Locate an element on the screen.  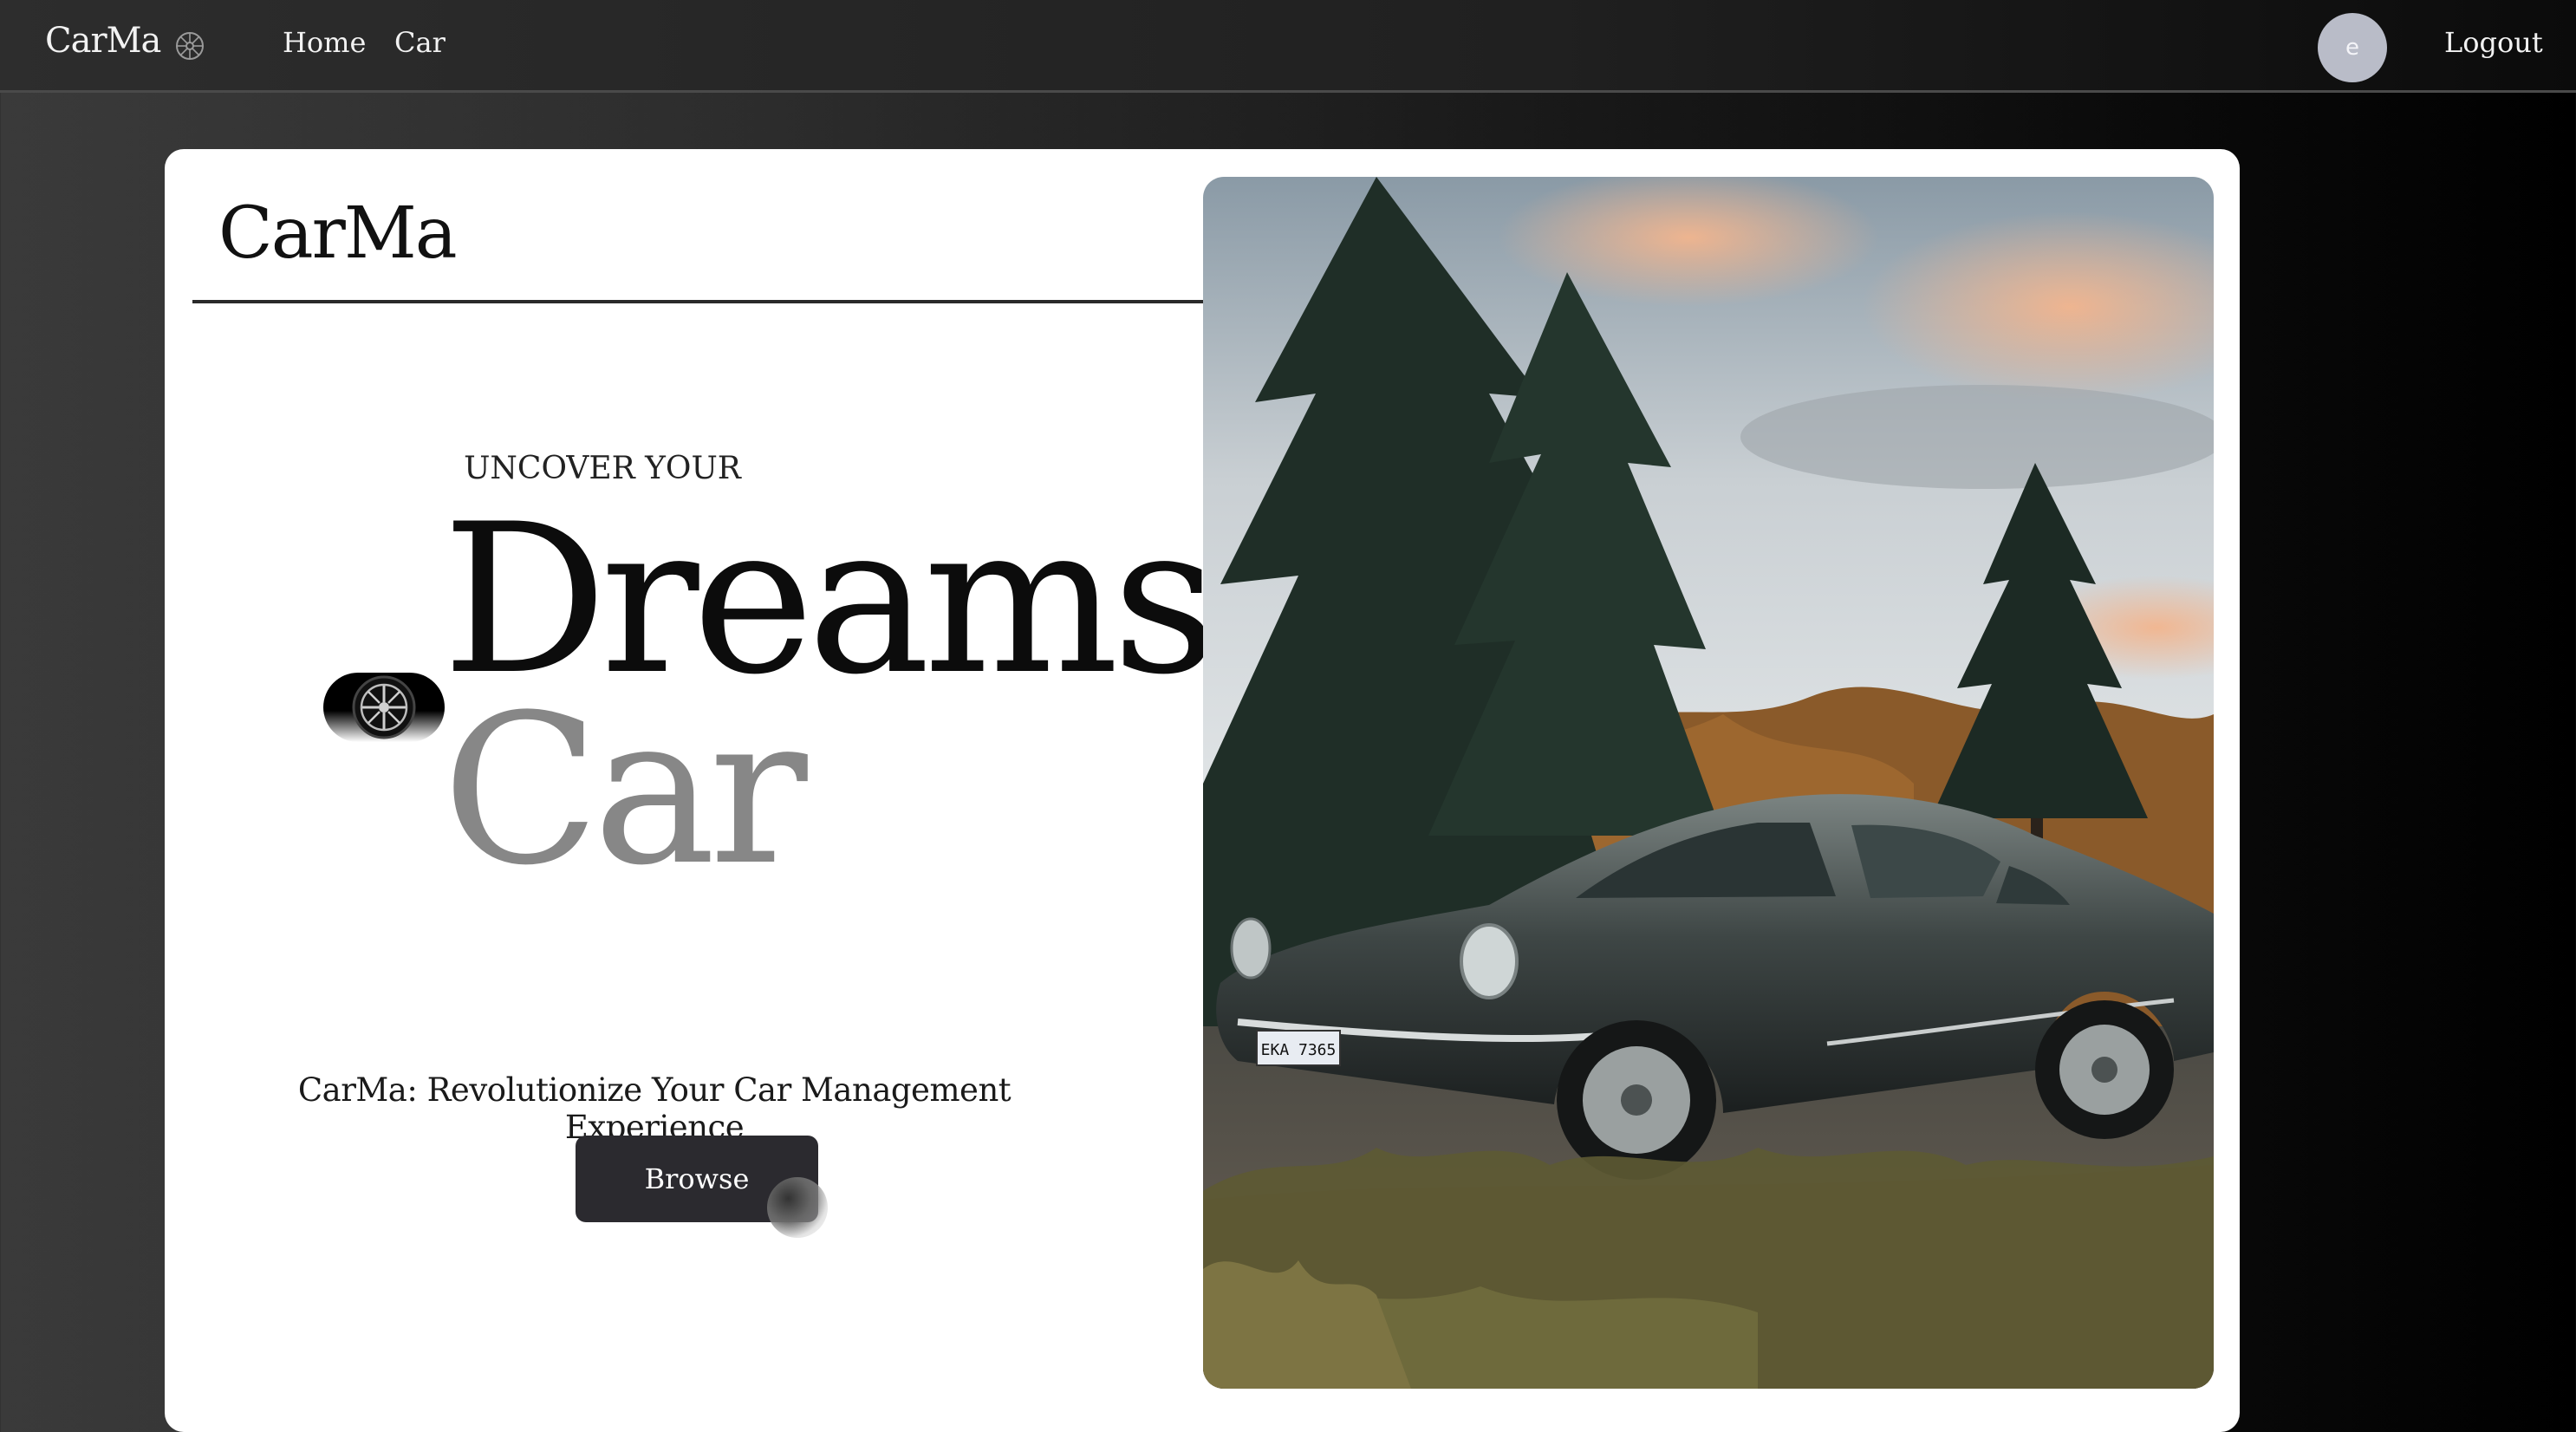
wheel-badge is located at coordinates (384, 707).